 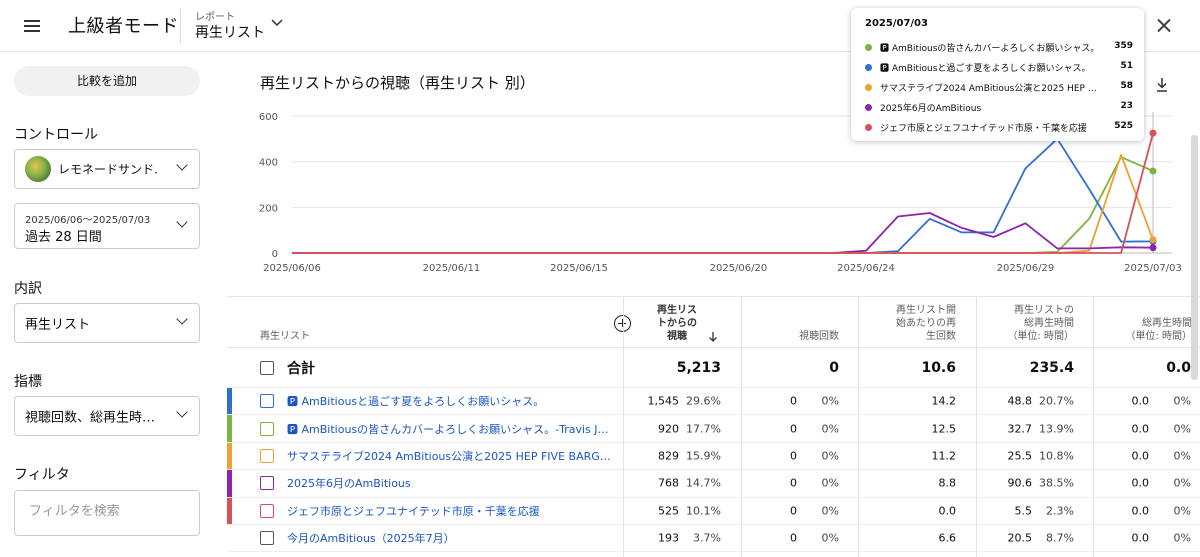 What do you see at coordinates (723, 233) in the screenshot?
I see `series-line` at bounding box center [723, 233].